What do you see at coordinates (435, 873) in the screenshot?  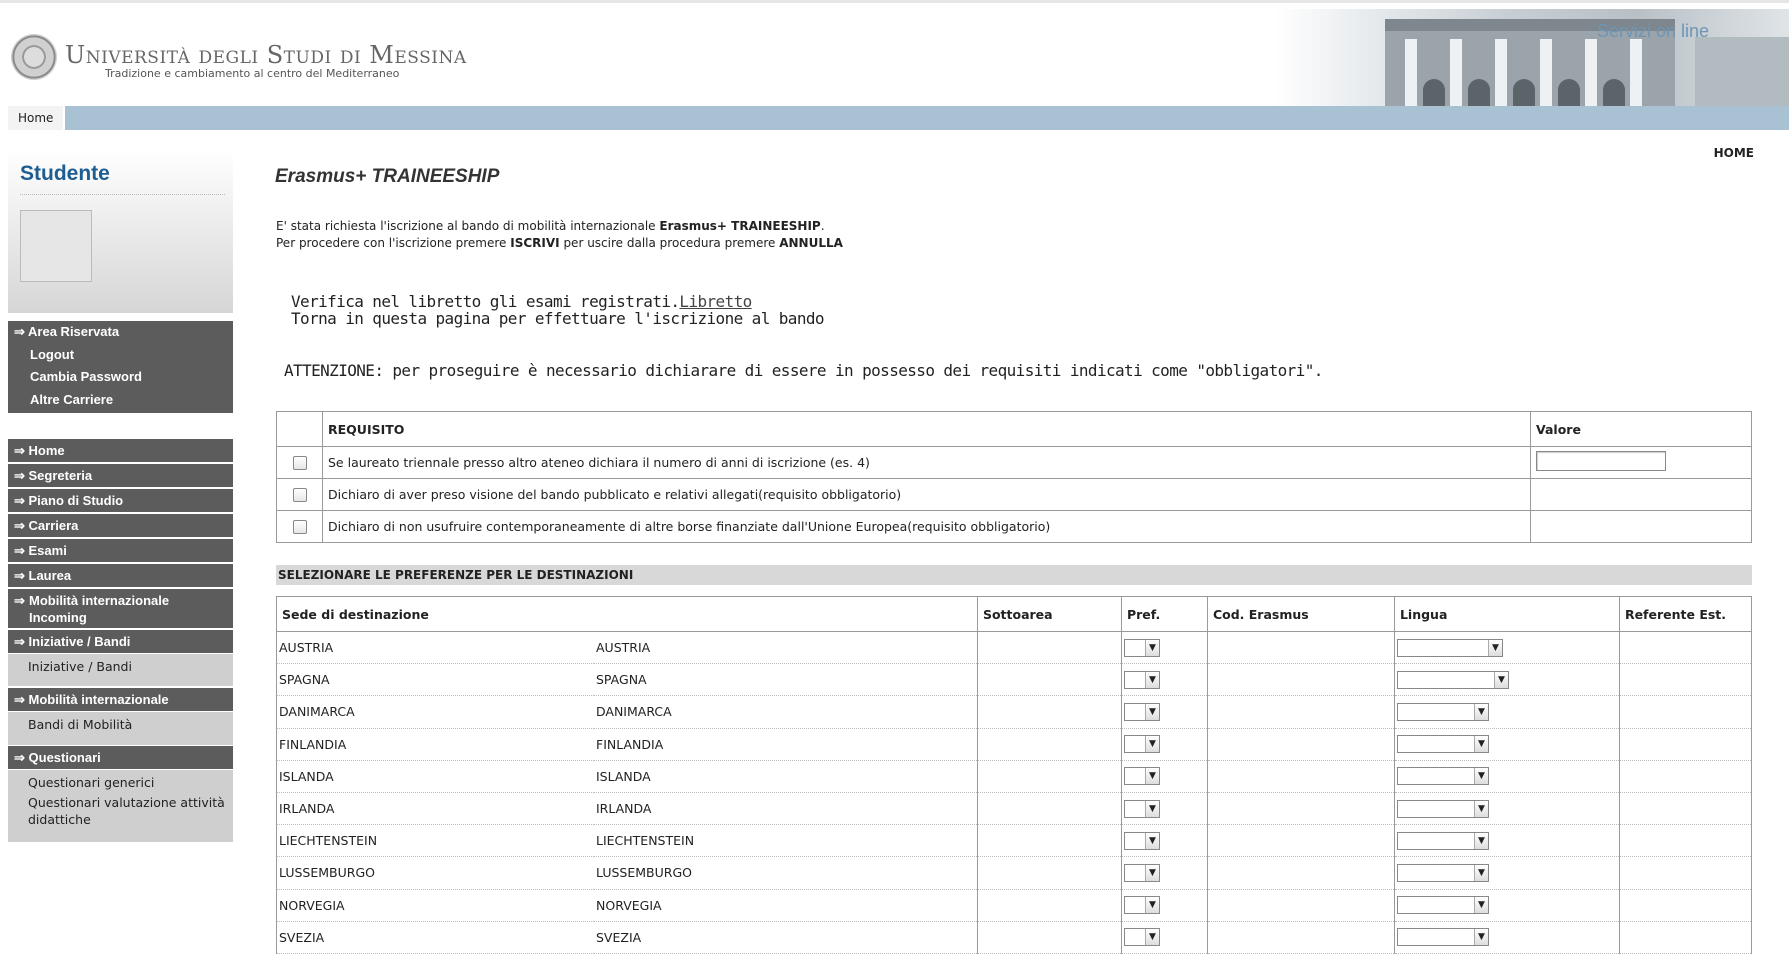 I see `sede-cell: LUSSEMBURGO` at bounding box center [435, 873].